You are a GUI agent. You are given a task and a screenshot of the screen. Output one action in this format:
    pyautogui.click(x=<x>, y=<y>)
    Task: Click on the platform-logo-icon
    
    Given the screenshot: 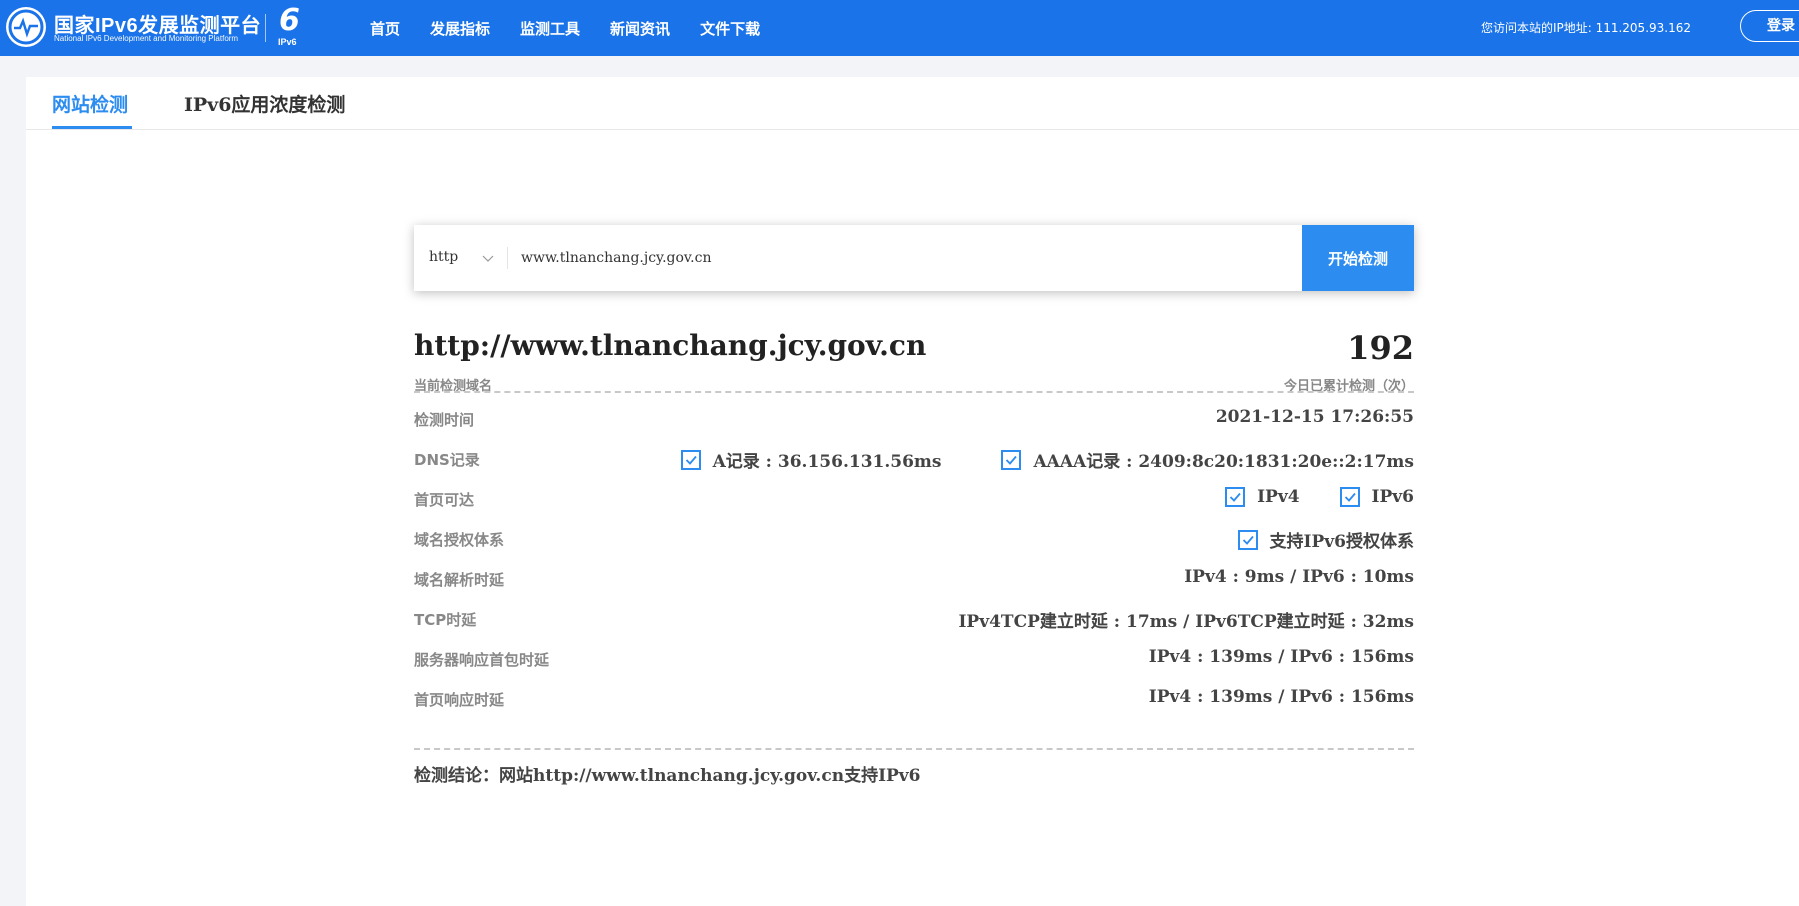 What is the action you would take?
    pyautogui.click(x=26, y=27)
    